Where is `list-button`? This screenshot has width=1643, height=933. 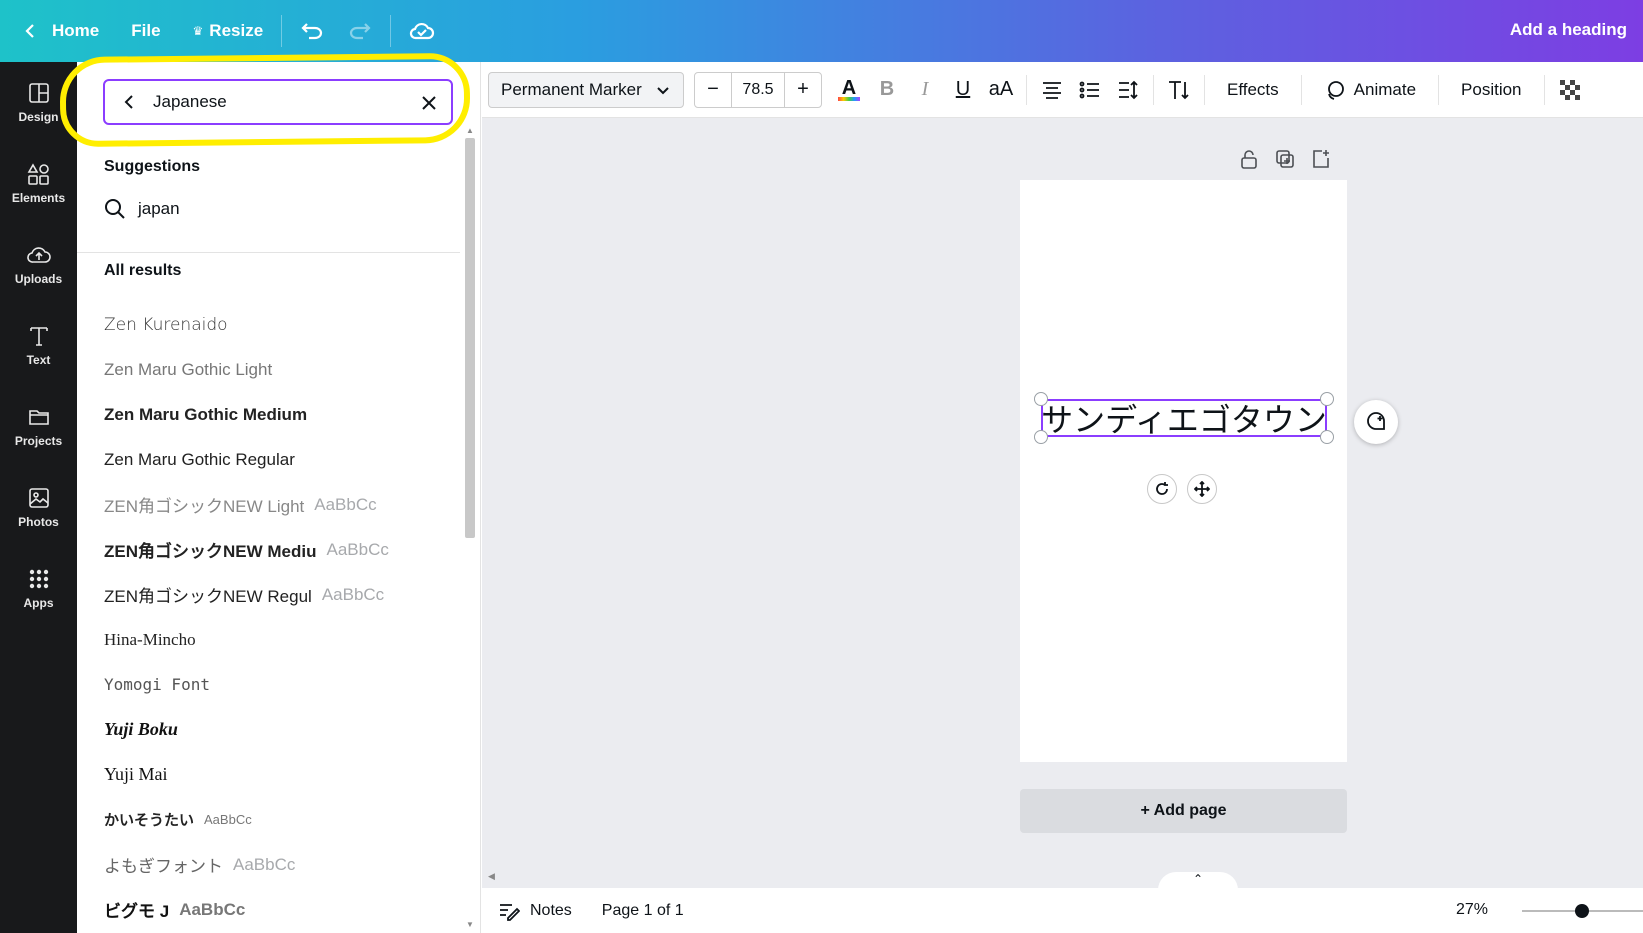 list-button is located at coordinates (1090, 90).